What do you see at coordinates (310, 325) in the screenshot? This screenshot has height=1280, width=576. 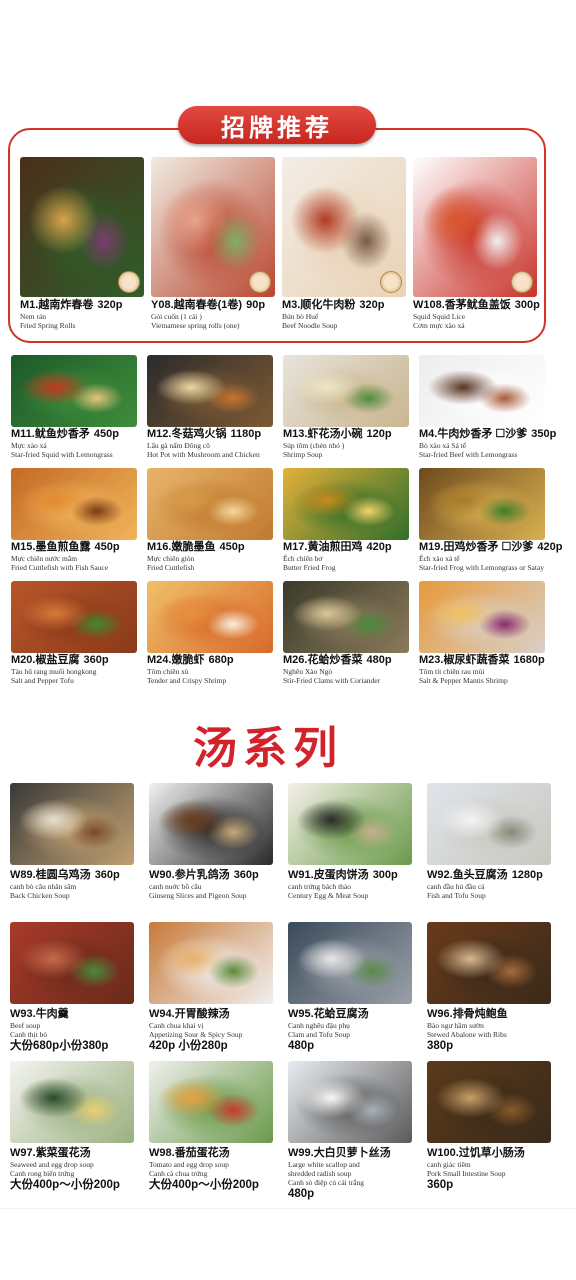 I see `dish-subtitle: Beef Noodle Soup` at bounding box center [310, 325].